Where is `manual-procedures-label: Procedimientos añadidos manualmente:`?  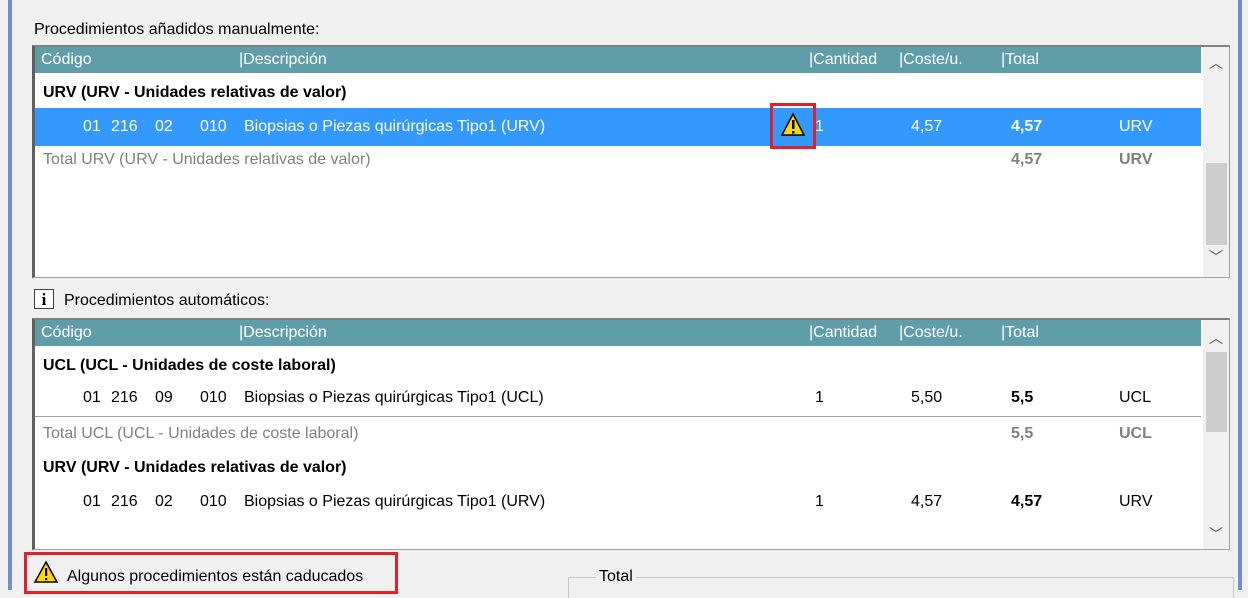 manual-procedures-label: Procedimientos añadidos manualmente: is located at coordinates (177, 29).